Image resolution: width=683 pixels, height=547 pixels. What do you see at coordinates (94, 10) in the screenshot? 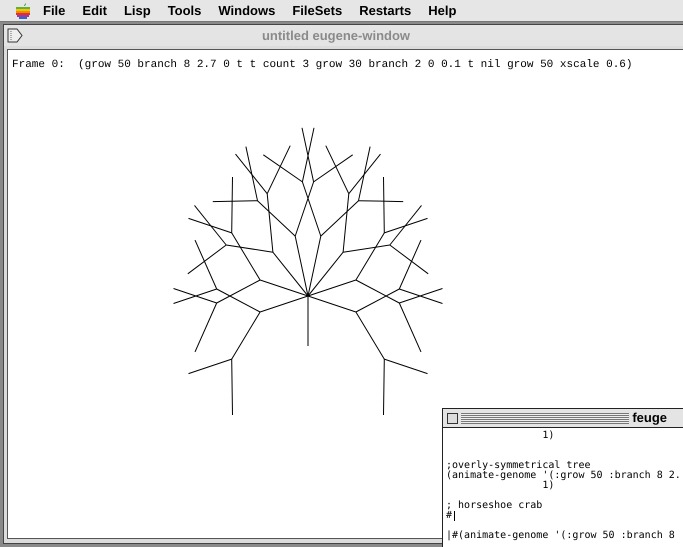
I see `menu-item: Edit` at bounding box center [94, 10].